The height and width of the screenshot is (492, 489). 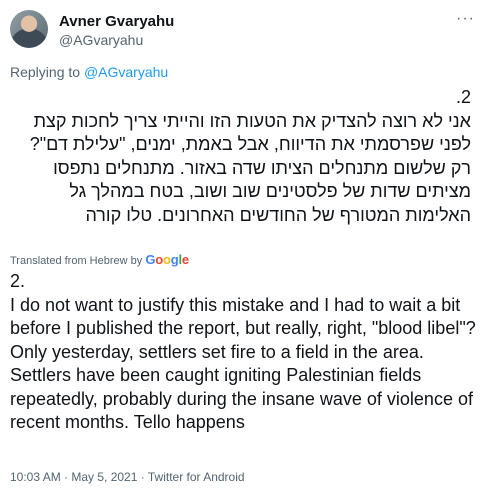 What do you see at coordinates (126, 72) in the screenshot?
I see `replying-handle-link: @AGvaryahu` at bounding box center [126, 72].